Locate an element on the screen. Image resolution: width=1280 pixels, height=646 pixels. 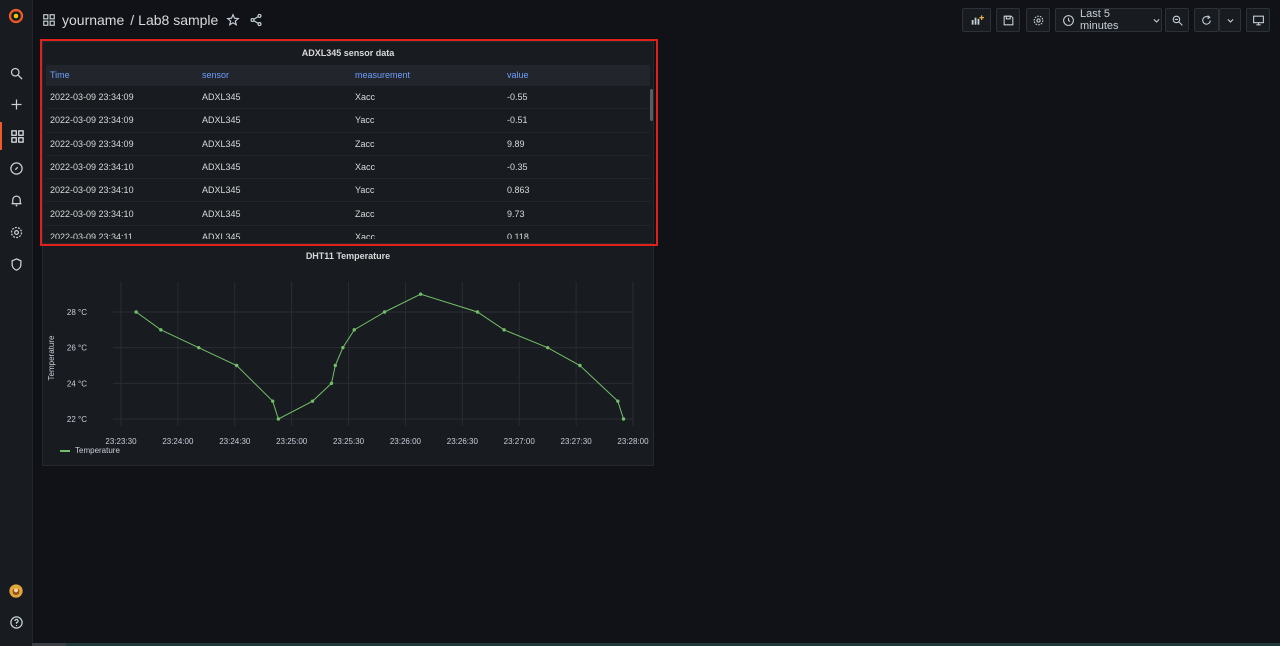
cycle-view-mode-button is located at coordinates (1258, 20).